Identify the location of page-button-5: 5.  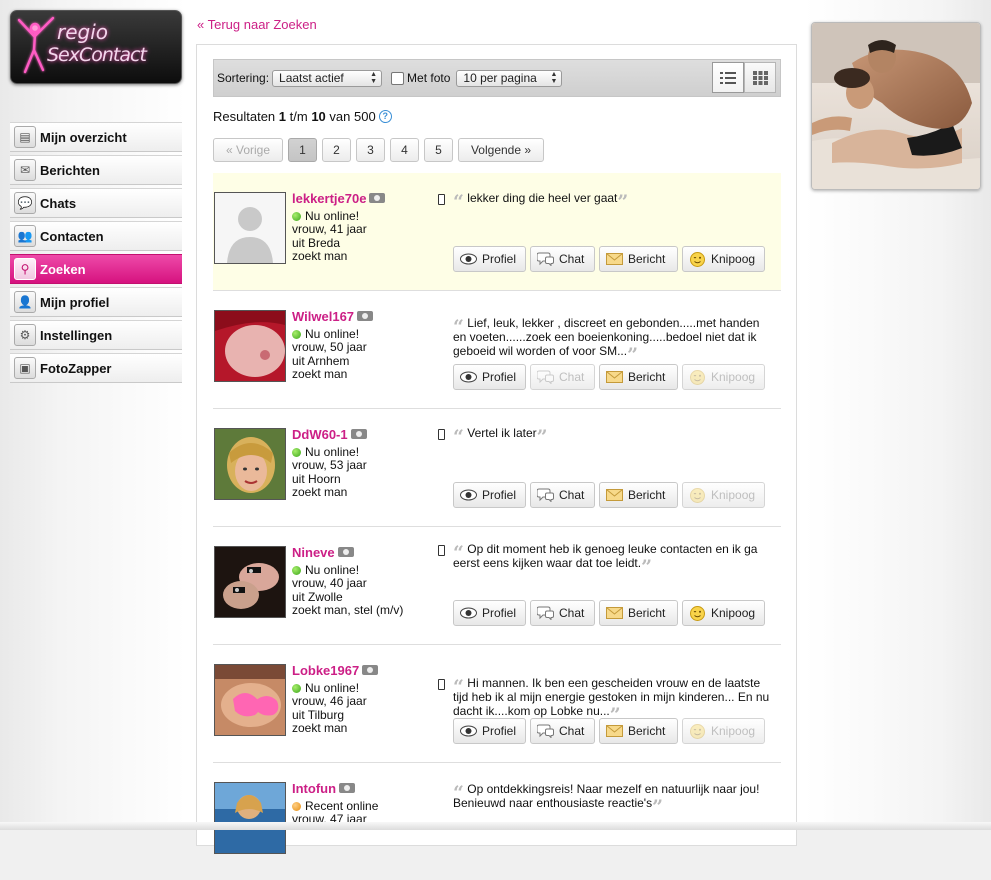
(438, 150).